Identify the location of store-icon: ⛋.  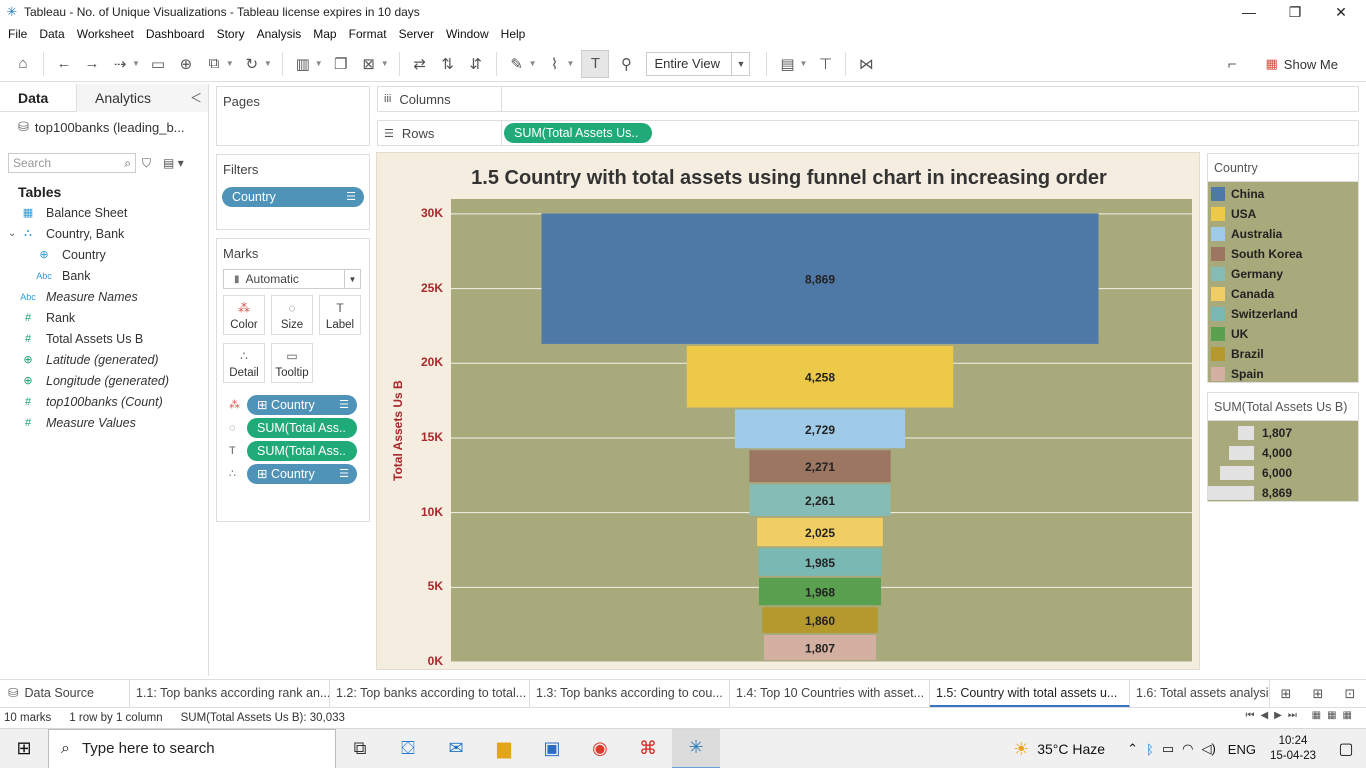
(408, 748).